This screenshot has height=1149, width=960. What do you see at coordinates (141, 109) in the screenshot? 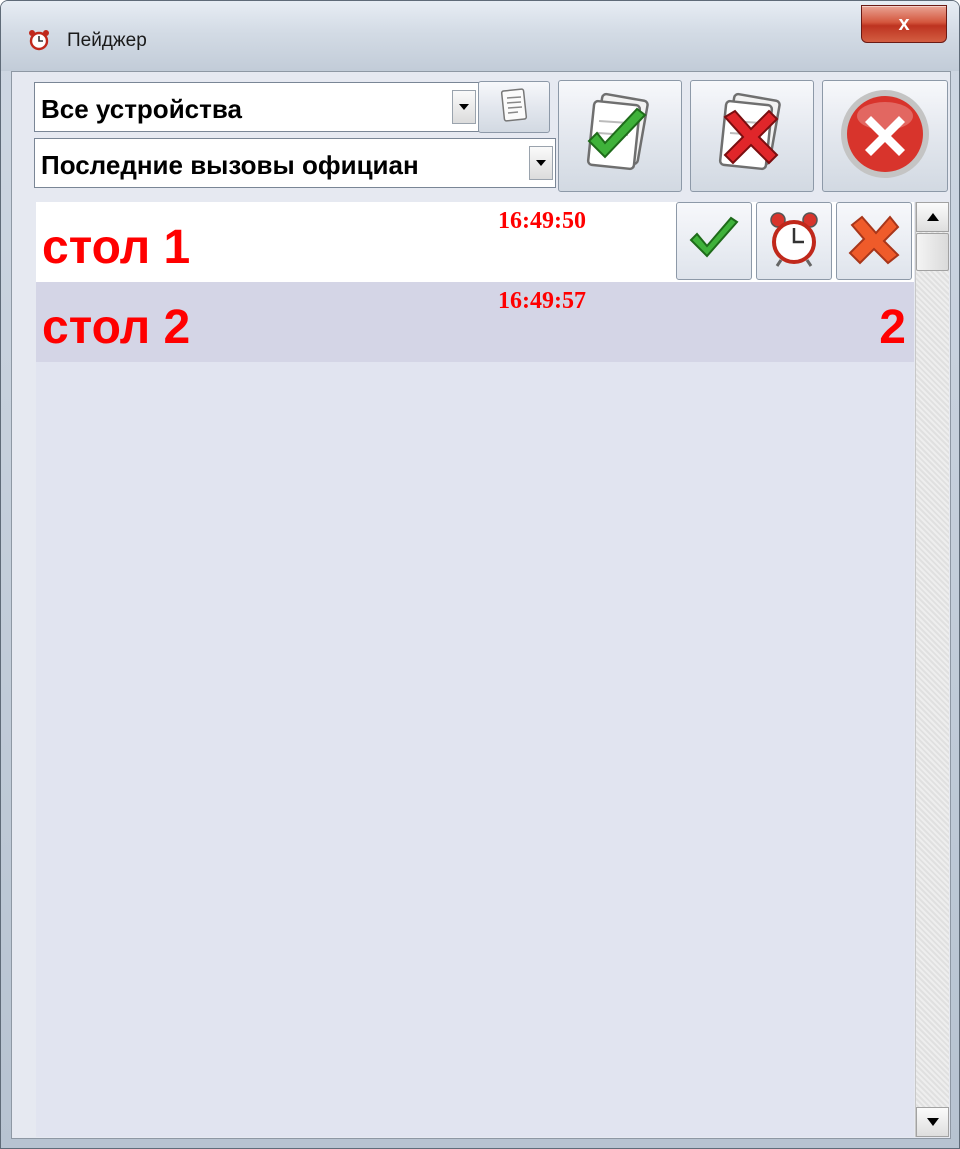
I see `device-select-value: Все устройства` at bounding box center [141, 109].